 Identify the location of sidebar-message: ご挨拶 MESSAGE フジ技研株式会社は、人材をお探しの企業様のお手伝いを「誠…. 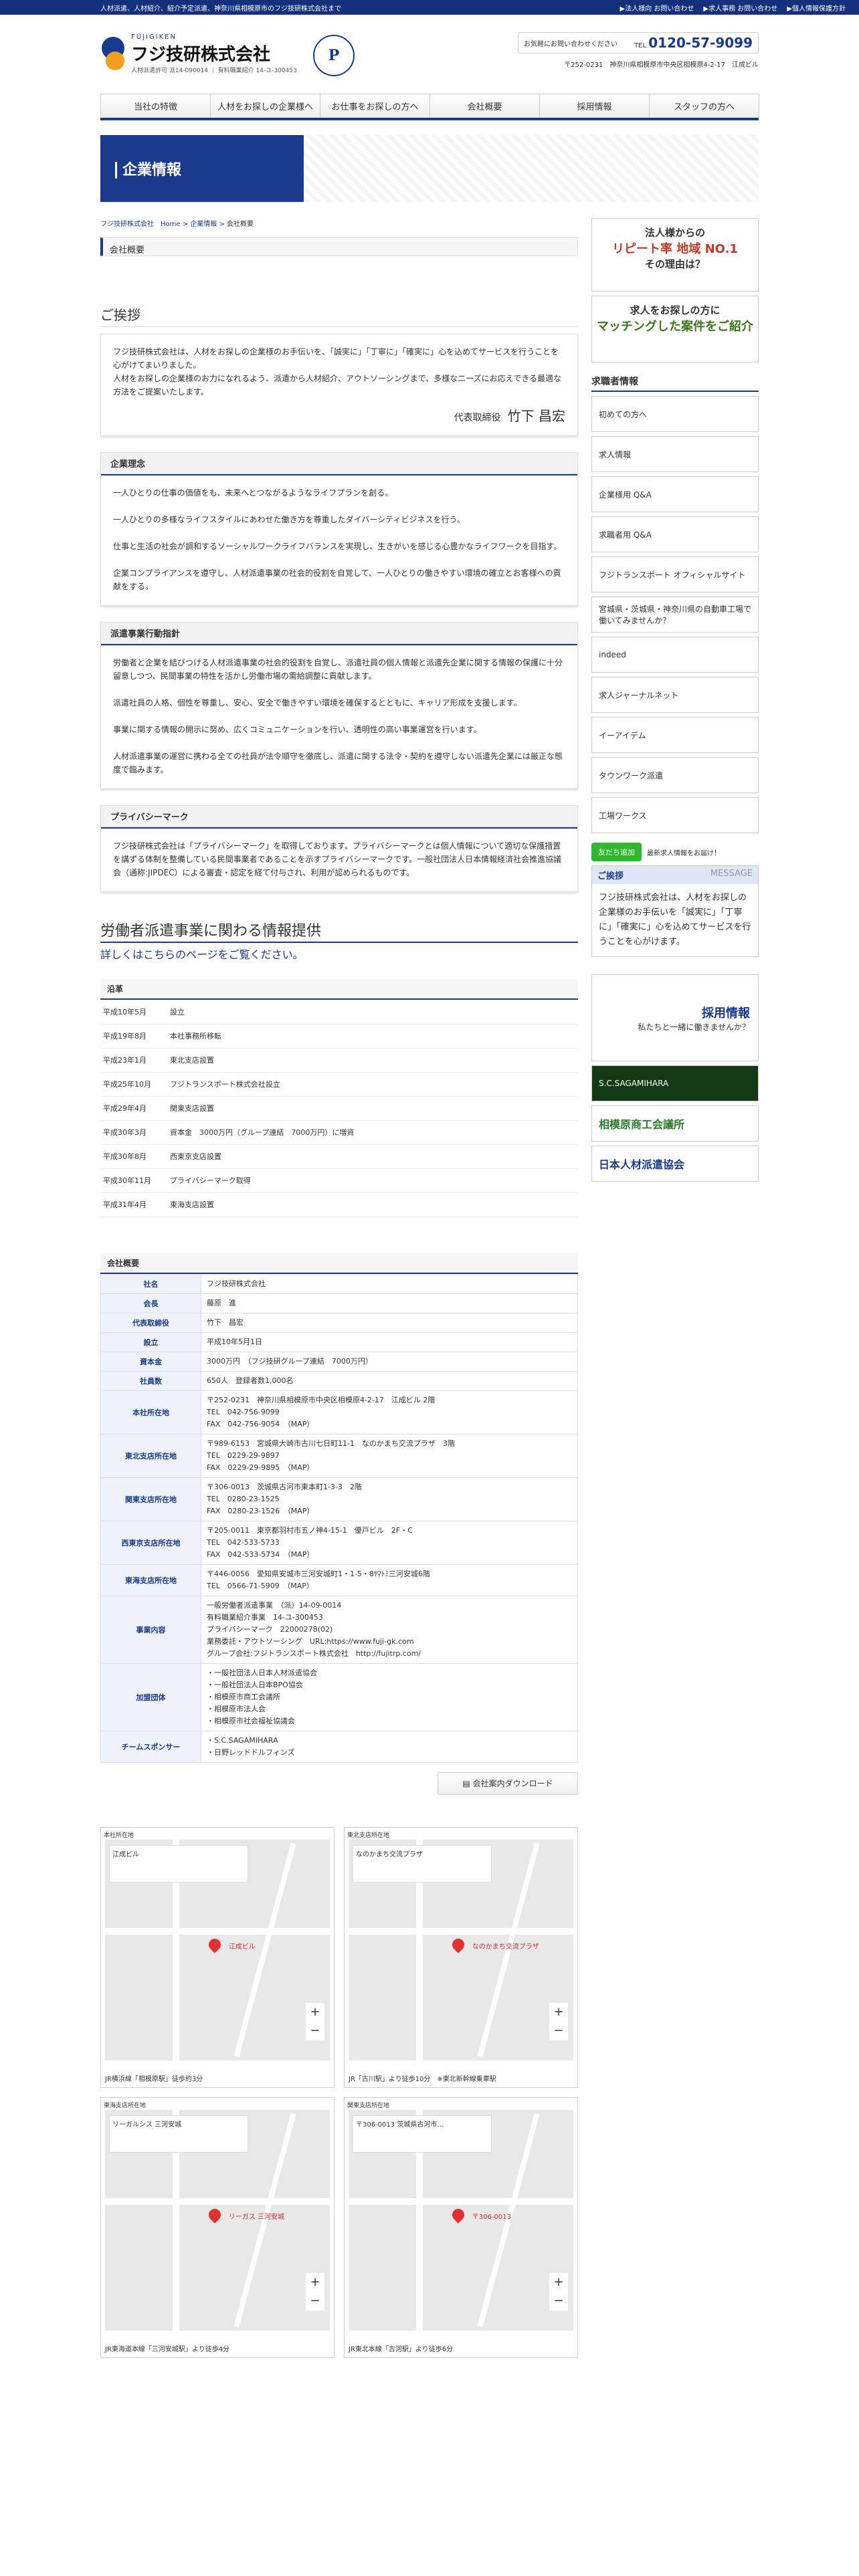
(675, 911).